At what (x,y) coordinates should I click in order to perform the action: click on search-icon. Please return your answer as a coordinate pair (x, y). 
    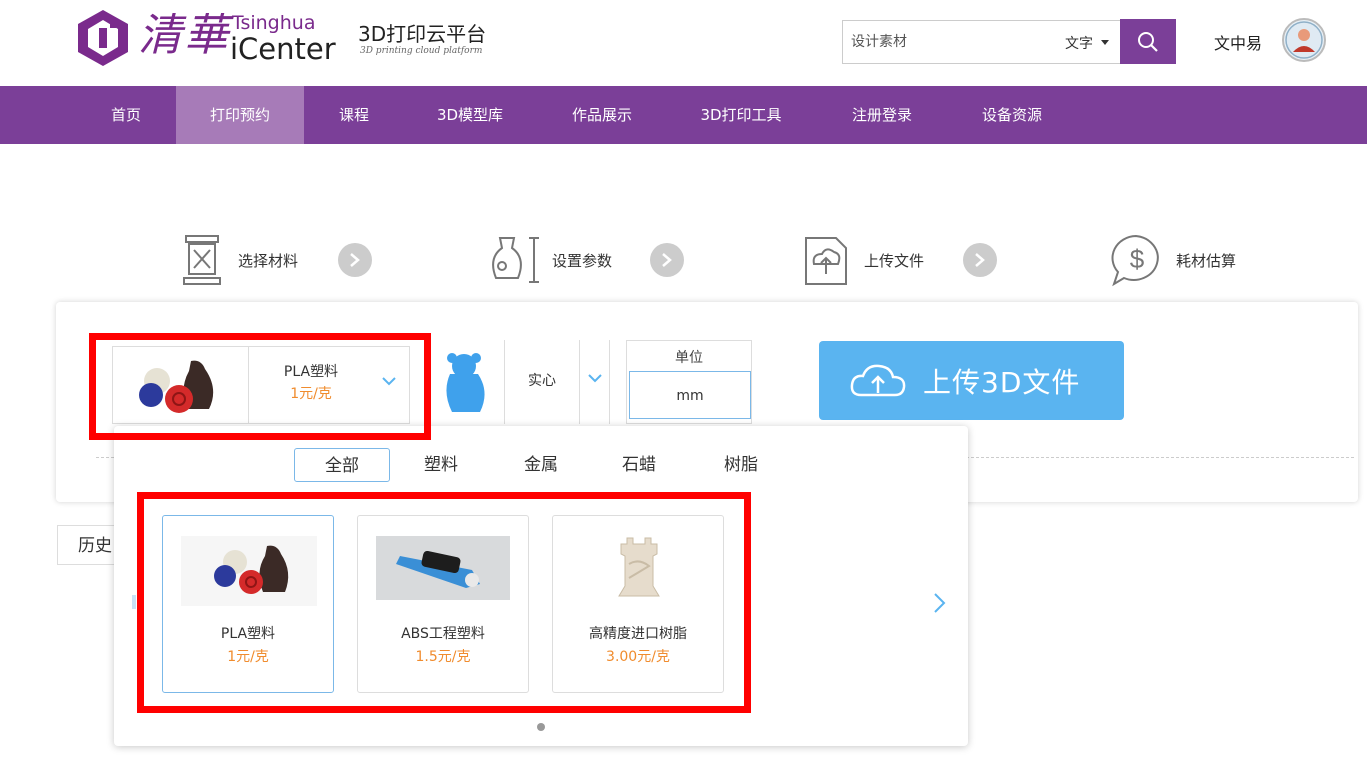
    Looking at the image, I should click on (1148, 42).